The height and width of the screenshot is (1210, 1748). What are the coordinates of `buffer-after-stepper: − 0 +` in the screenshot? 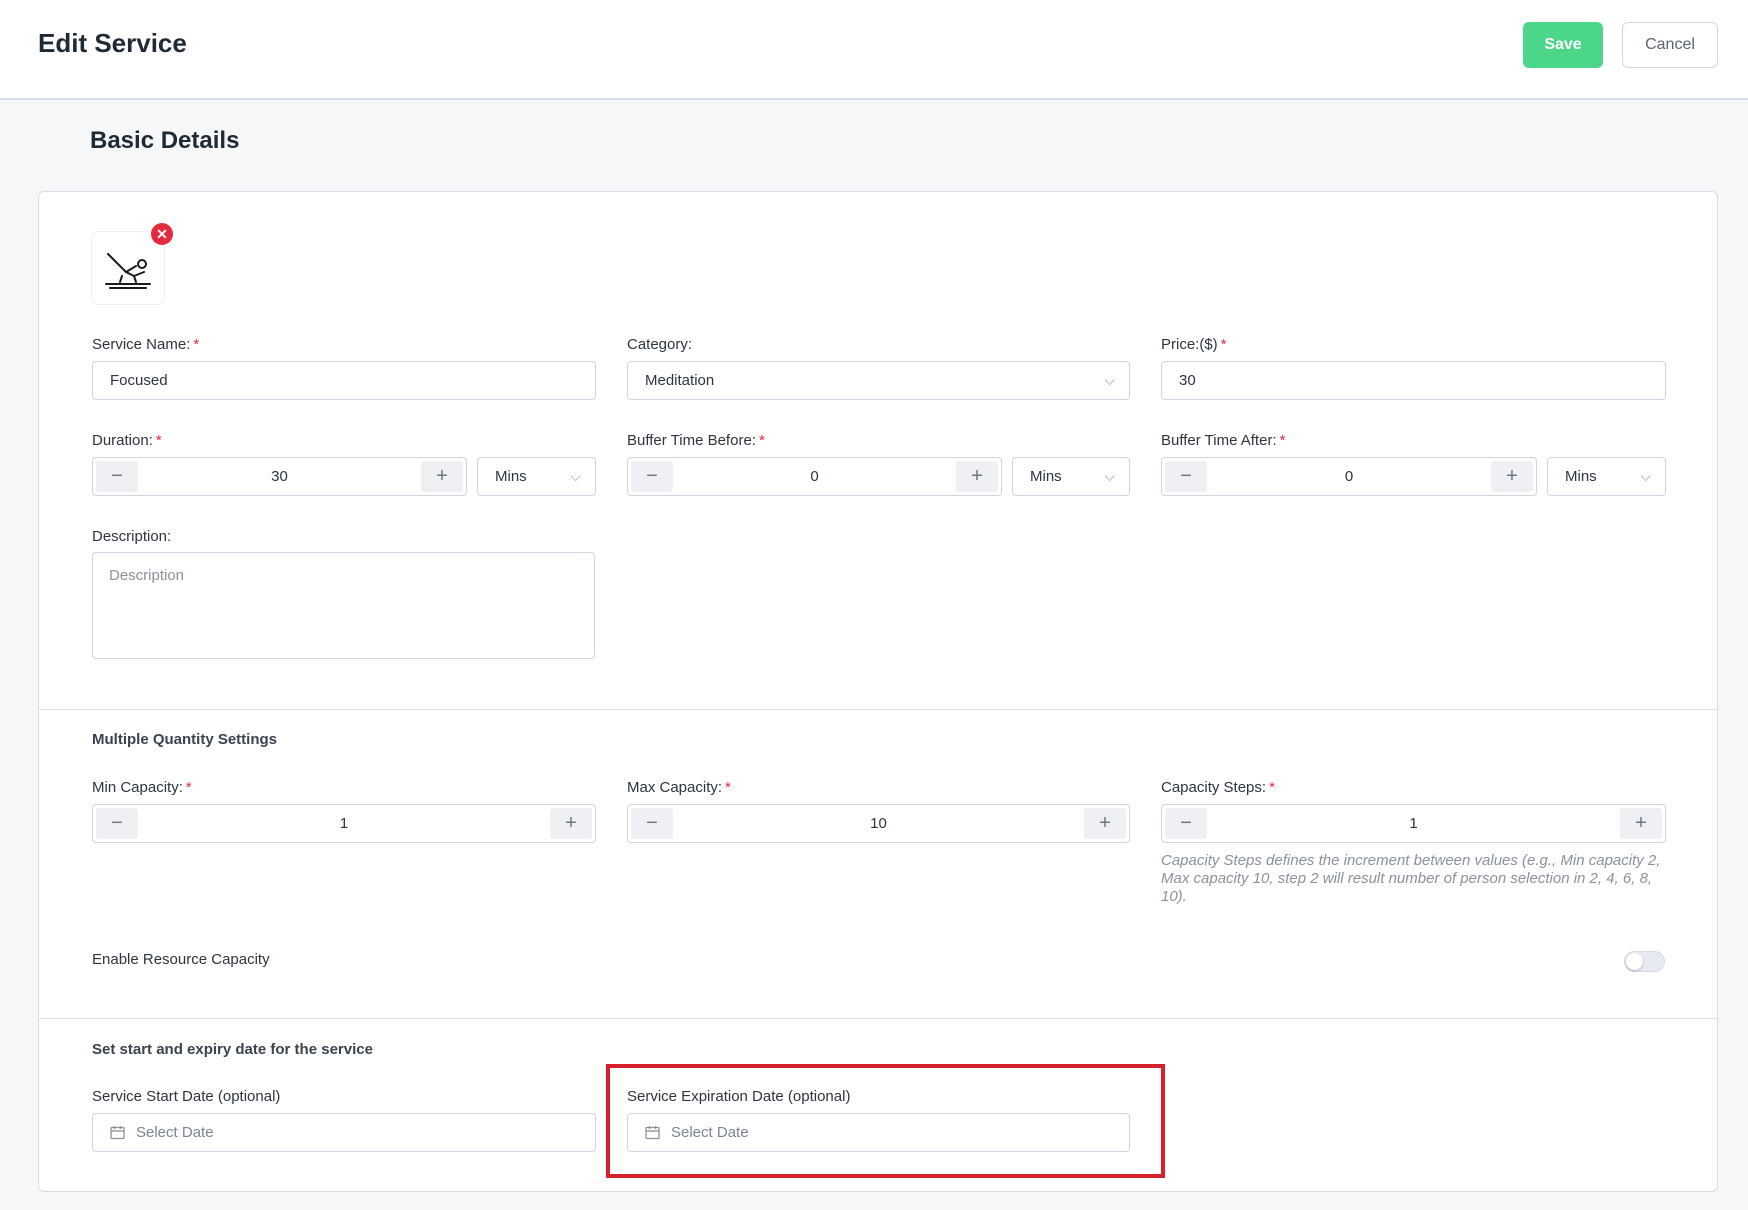 It's located at (1349, 476).